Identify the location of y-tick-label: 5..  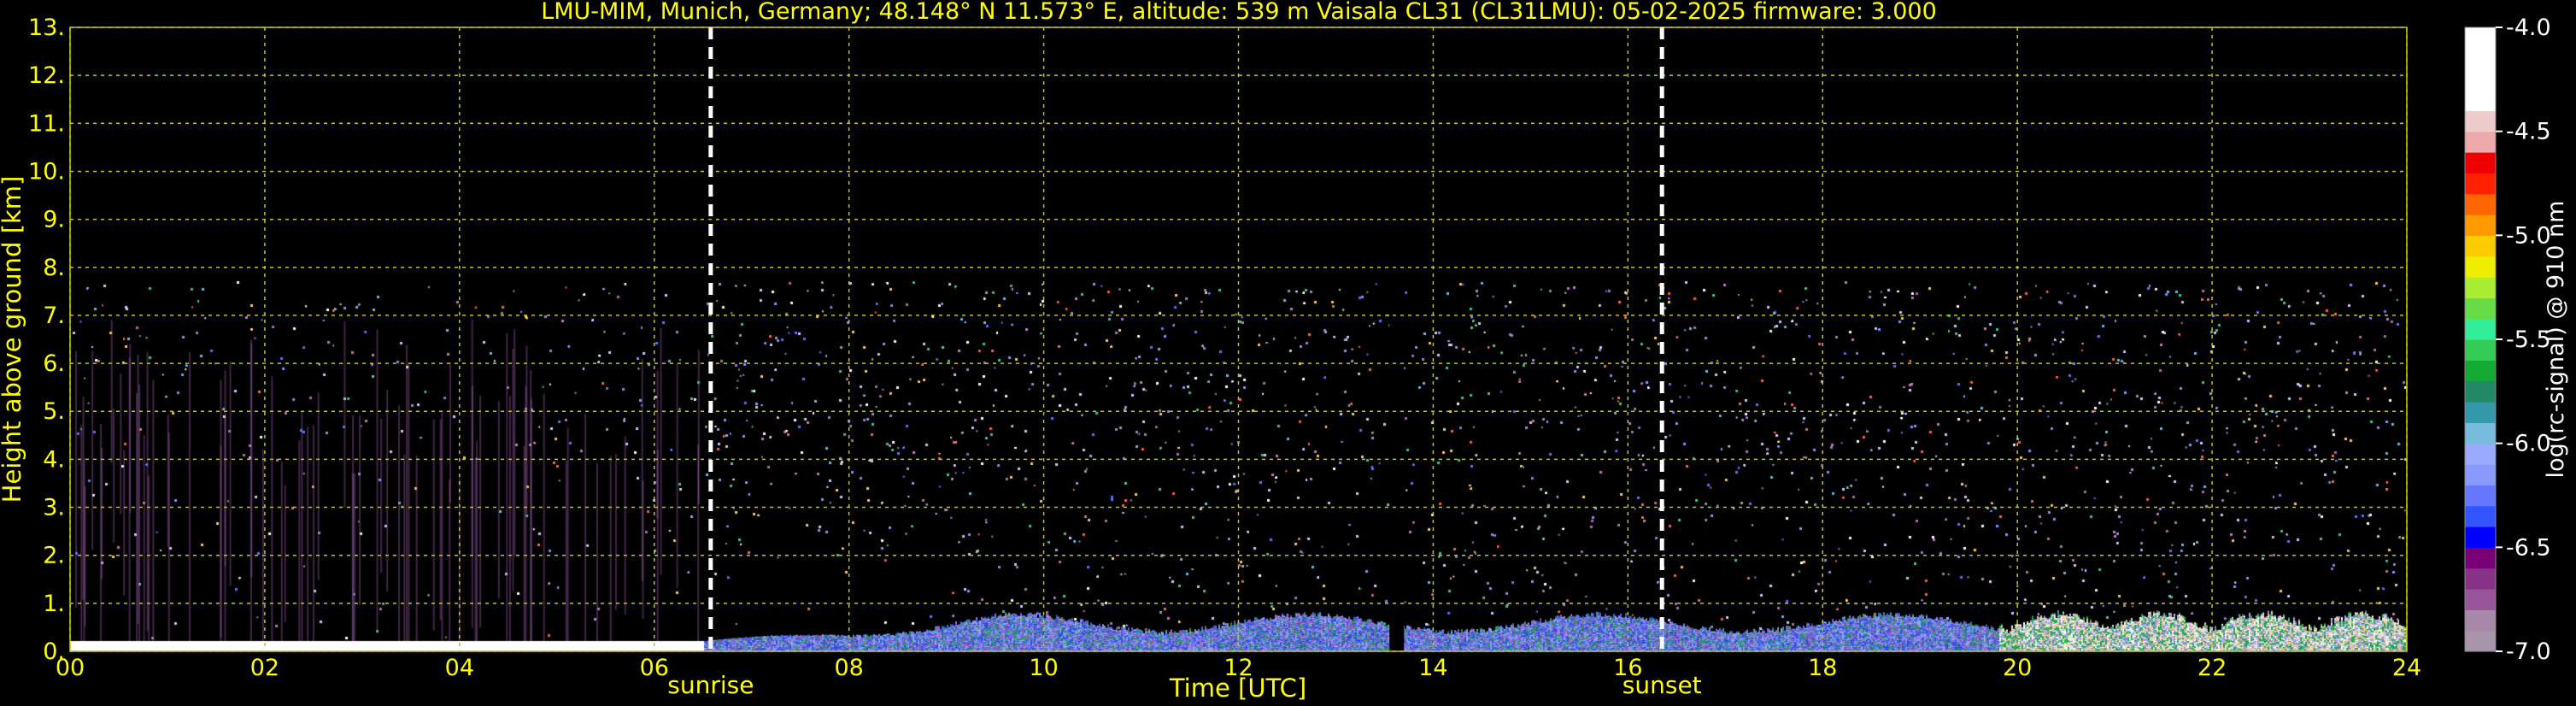
(54, 411).